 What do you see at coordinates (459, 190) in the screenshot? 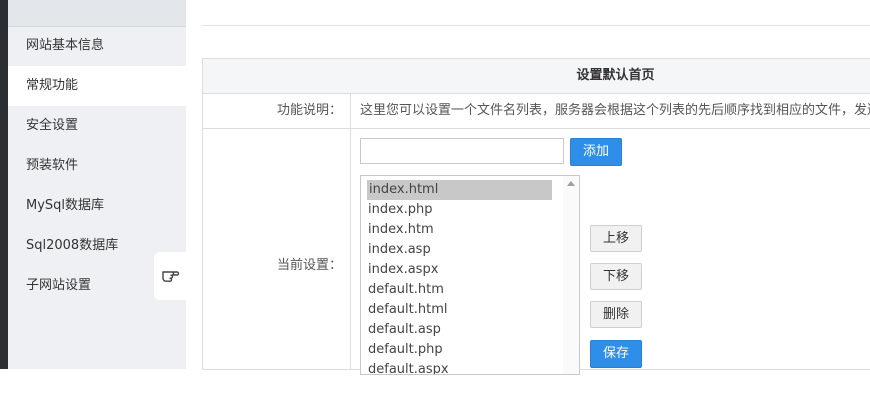
I see `list-item: index.html` at bounding box center [459, 190].